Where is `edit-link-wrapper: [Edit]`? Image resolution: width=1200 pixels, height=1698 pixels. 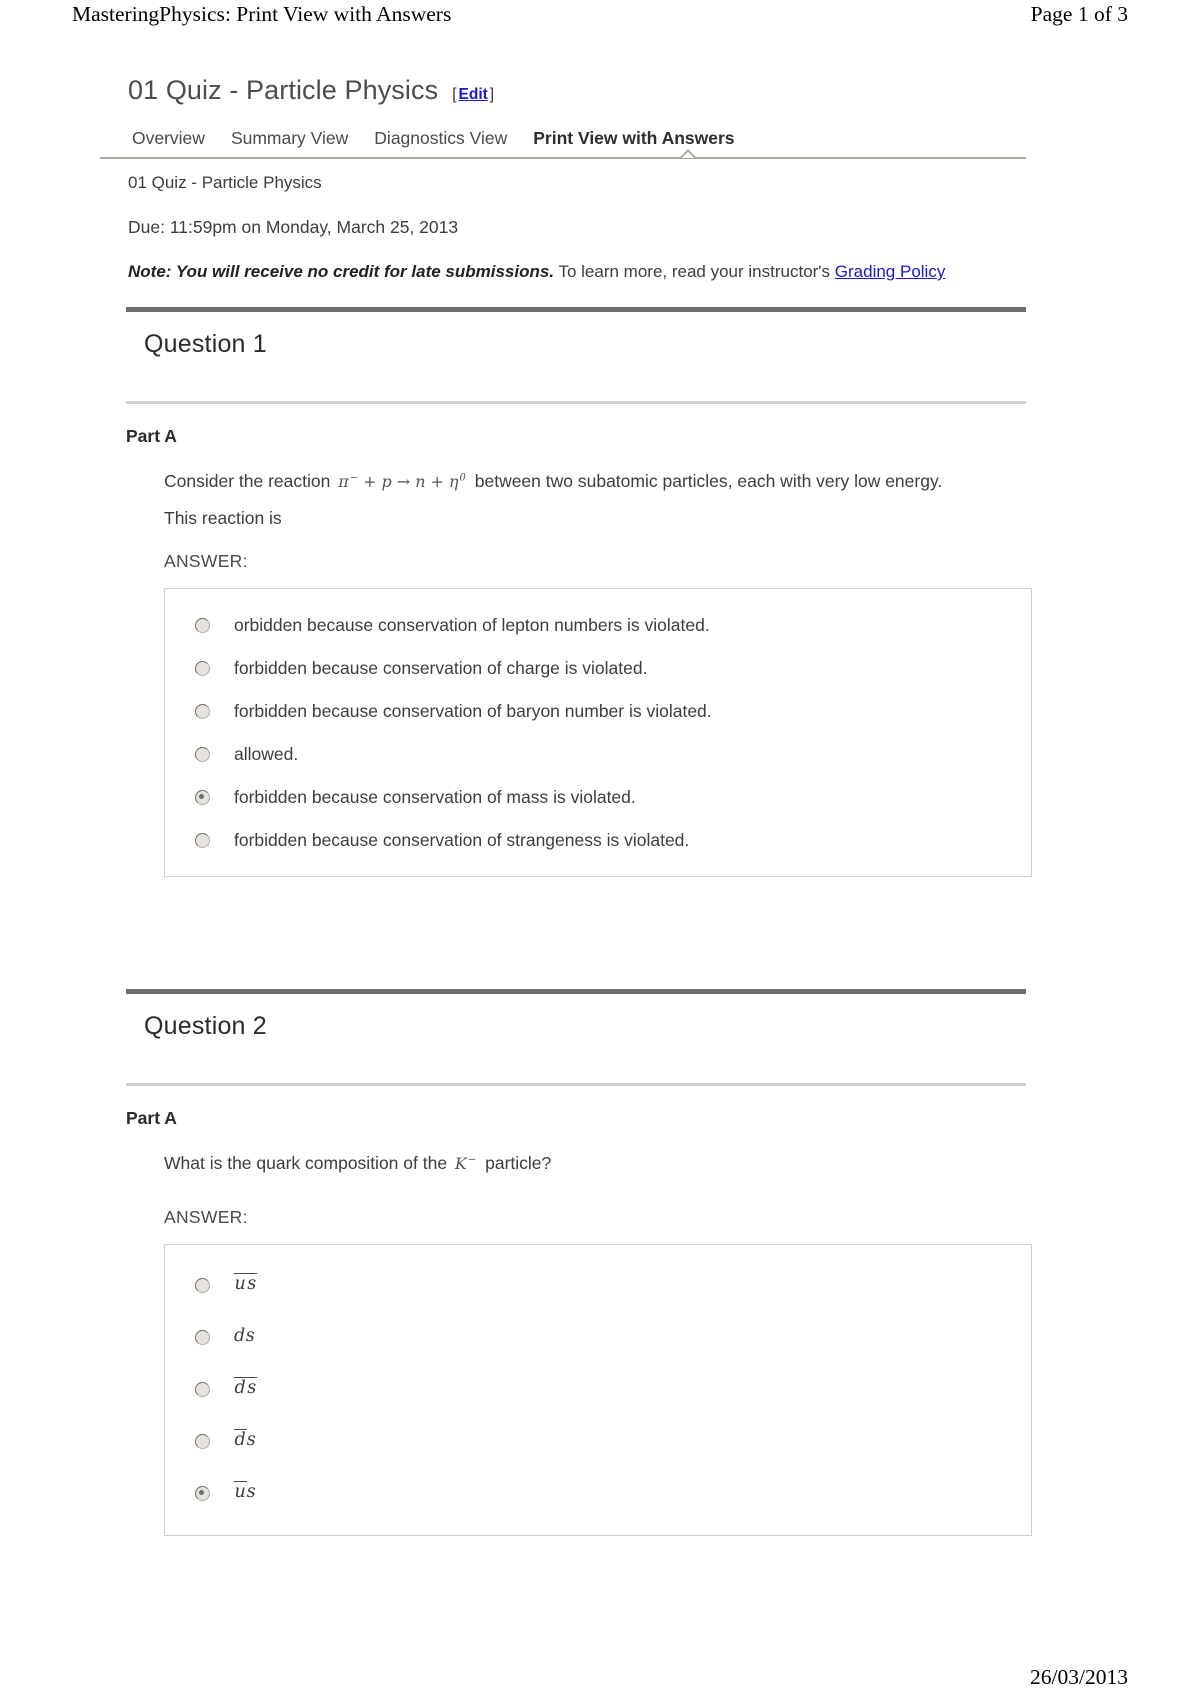
edit-link-wrapper: [Edit] is located at coordinates (473, 95).